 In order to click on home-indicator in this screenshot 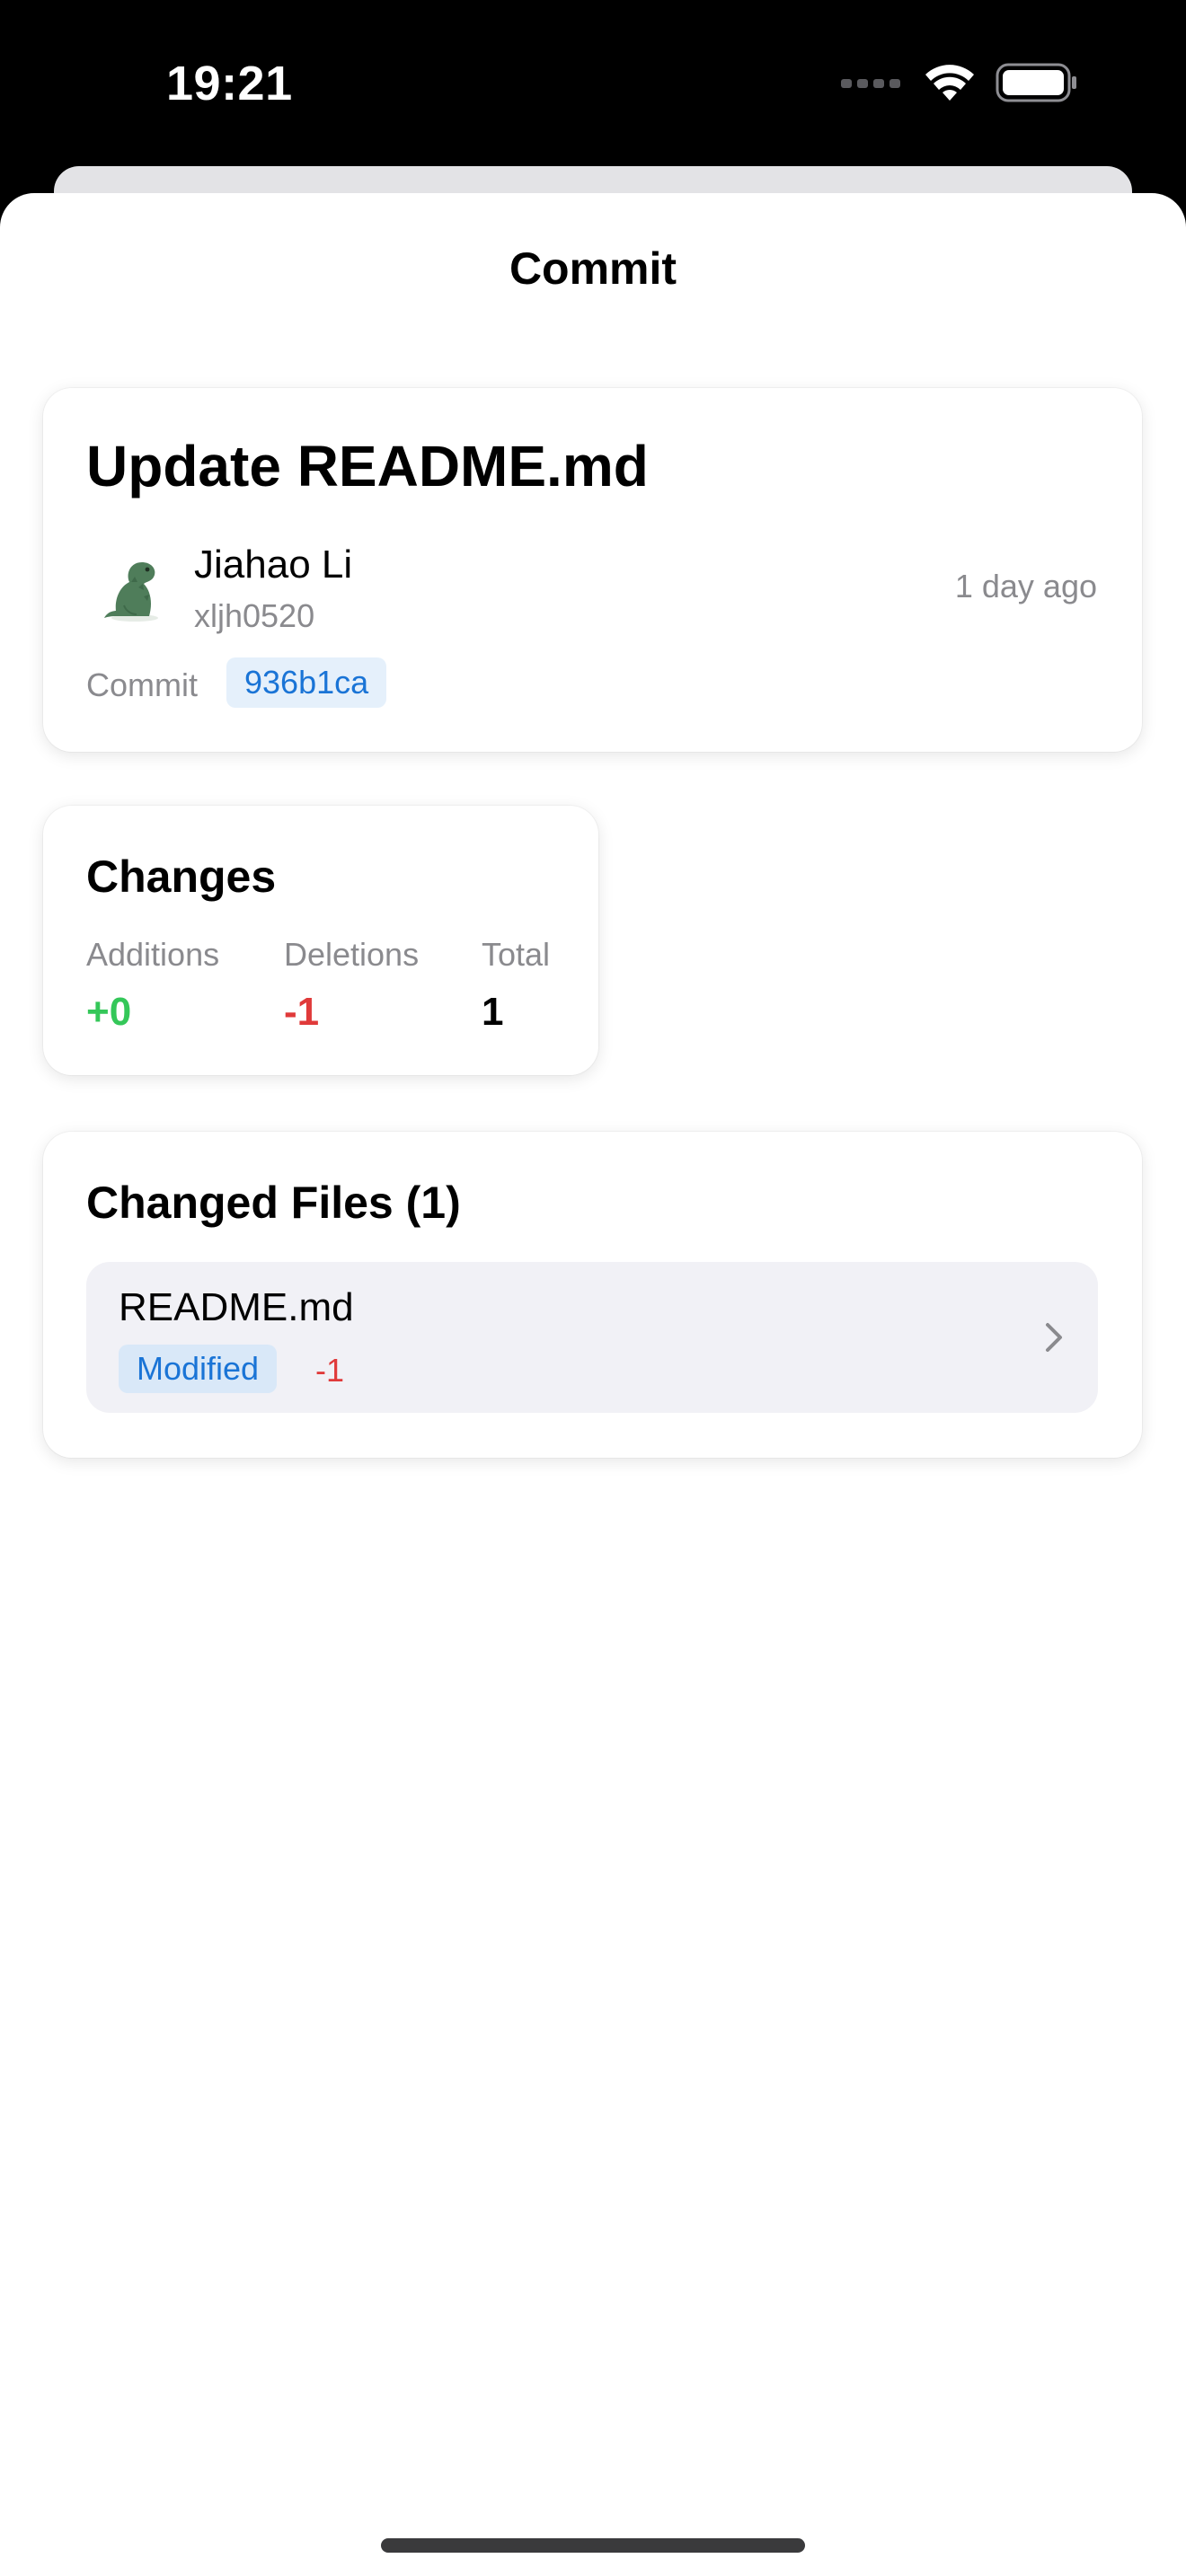, I will do `click(593, 2545)`.